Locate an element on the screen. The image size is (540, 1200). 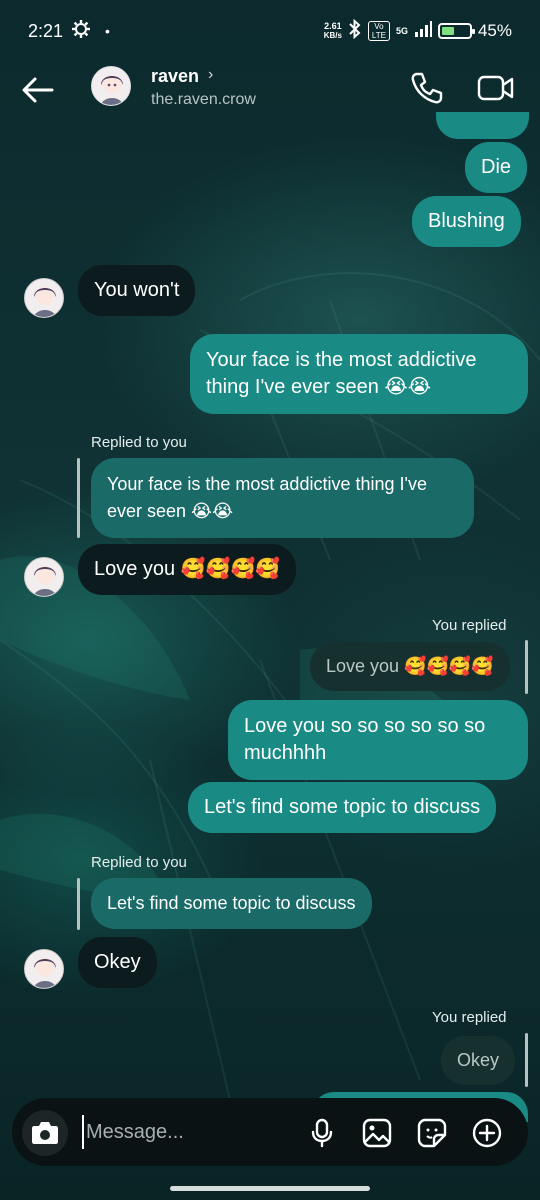
network-type: 5G is located at coordinates (401, 31).